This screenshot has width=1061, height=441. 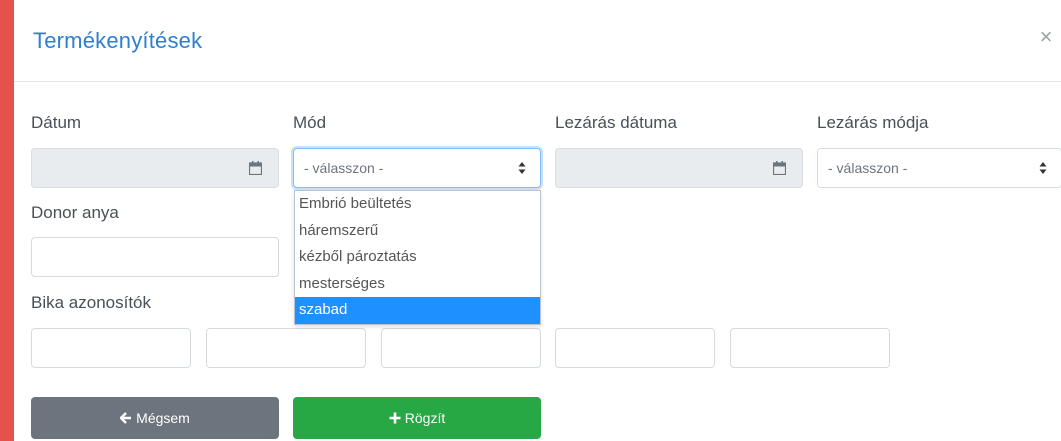 What do you see at coordinates (344, 168) in the screenshot?
I see `mode-select-value: - válasszon -` at bounding box center [344, 168].